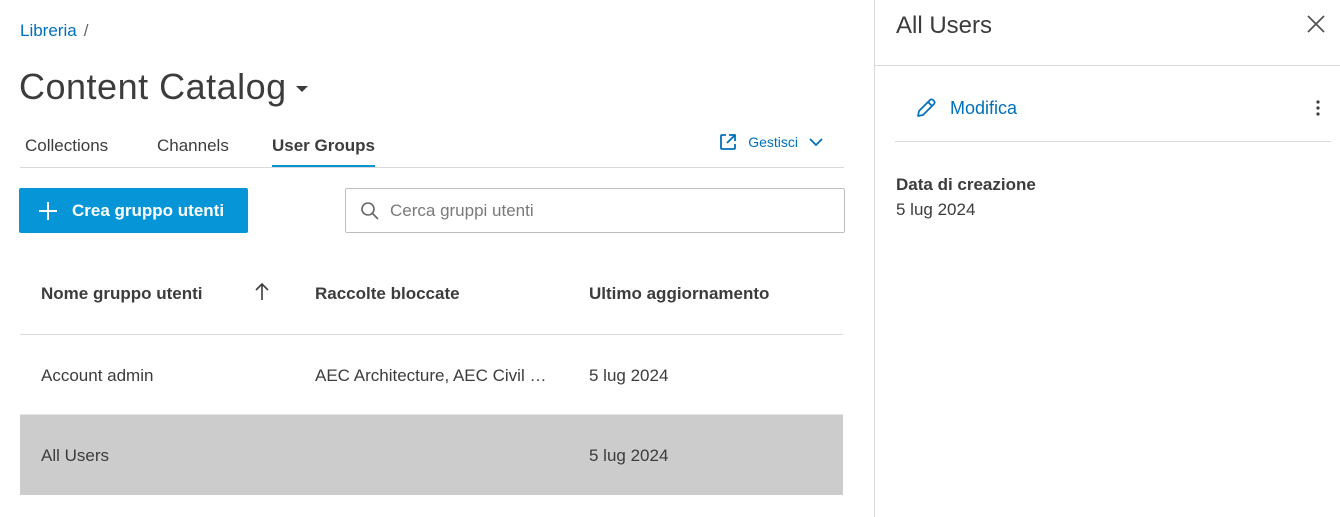 Image resolution: width=1340 pixels, height=517 pixels. I want to click on breadcrumb: Libreria /, so click(54, 31).